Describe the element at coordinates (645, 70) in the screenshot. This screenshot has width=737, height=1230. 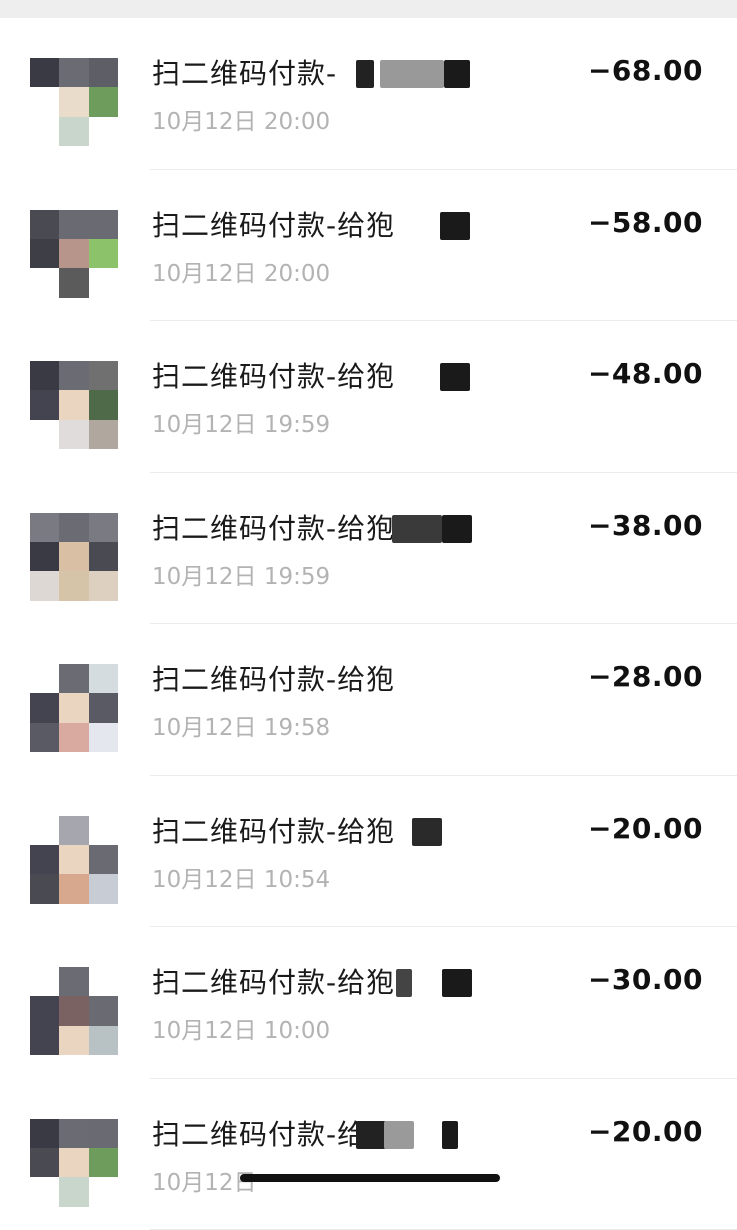
I see `transaction-amount: −68.00` at that location.